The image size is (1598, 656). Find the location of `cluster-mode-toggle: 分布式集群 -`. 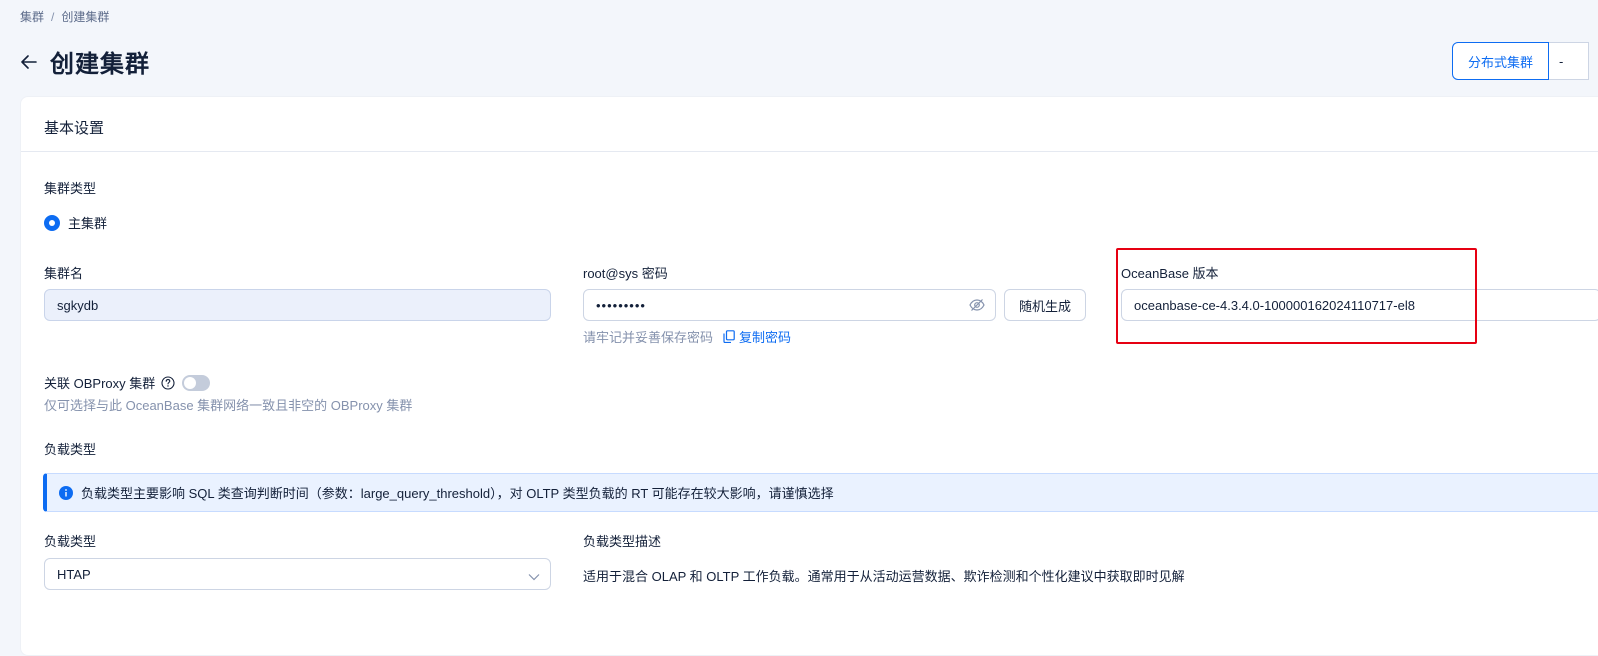

cluster-mode-toggle: 分布式集群 - is located at coordinates (1521, 61).